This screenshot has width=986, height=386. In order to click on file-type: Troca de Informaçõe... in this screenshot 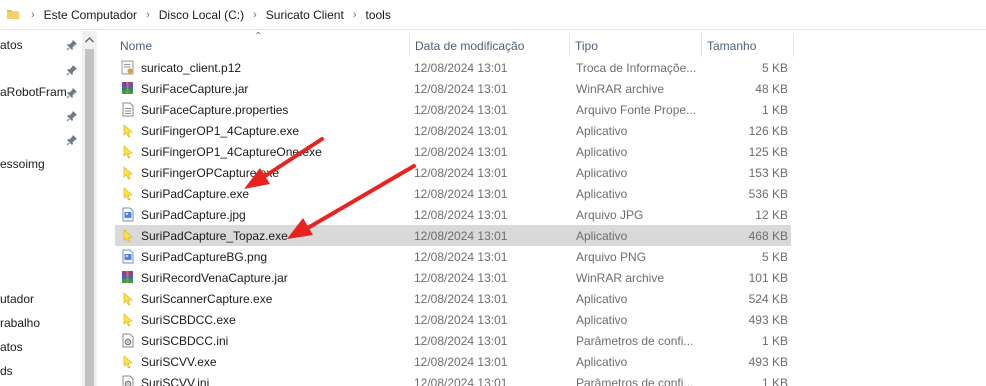, I will do `click(636, 68)`.